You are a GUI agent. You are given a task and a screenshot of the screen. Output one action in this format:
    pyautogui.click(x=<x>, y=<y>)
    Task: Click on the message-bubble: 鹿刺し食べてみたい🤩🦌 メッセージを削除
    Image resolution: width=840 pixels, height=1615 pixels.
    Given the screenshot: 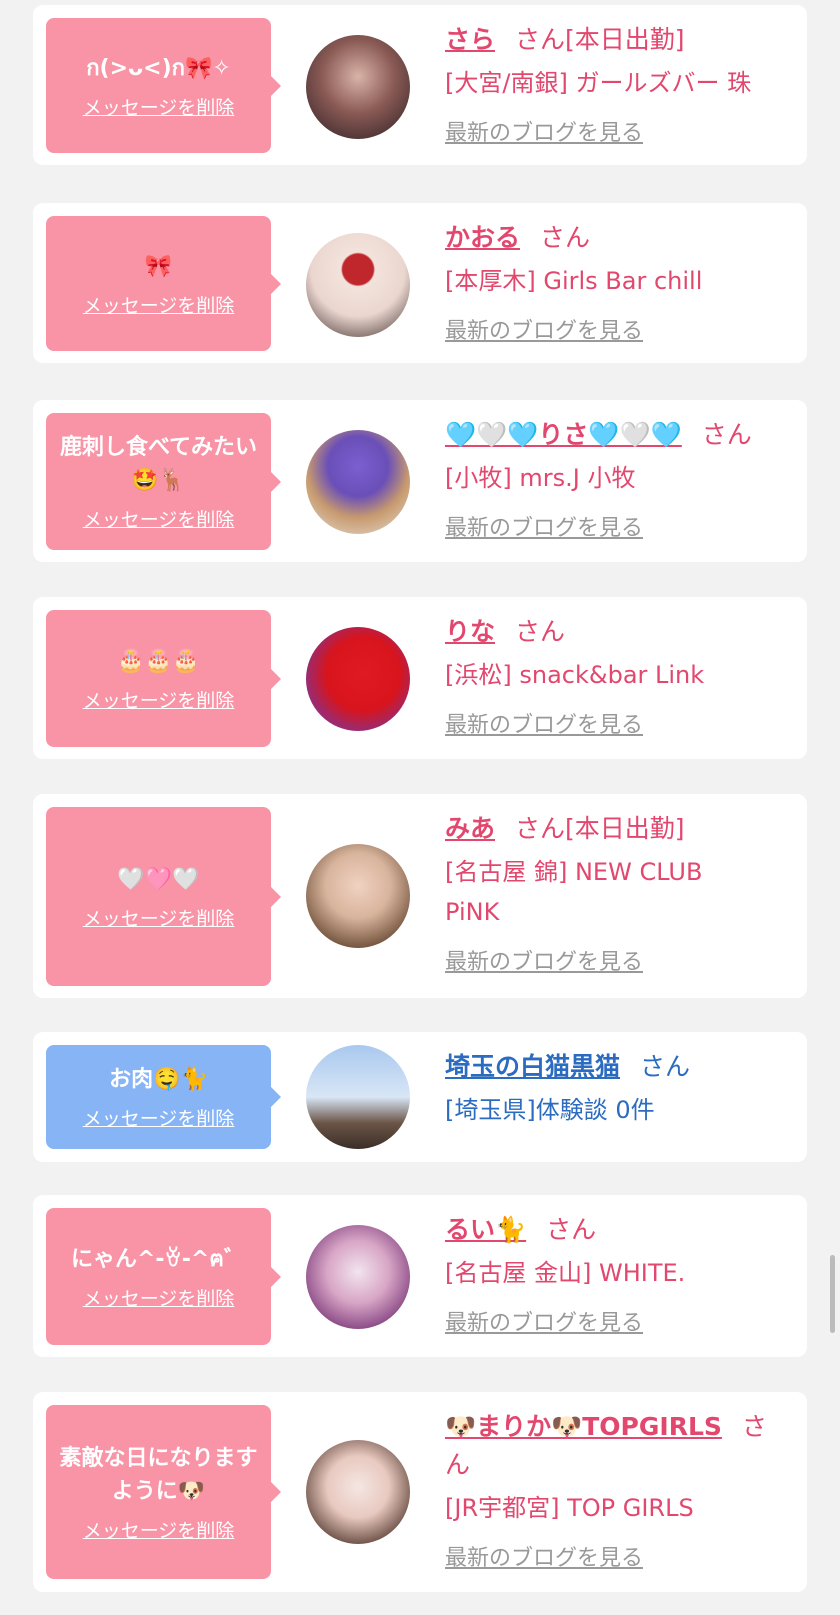 What is the action you would take?
    pyautogui.click(x=163, y=481)
    